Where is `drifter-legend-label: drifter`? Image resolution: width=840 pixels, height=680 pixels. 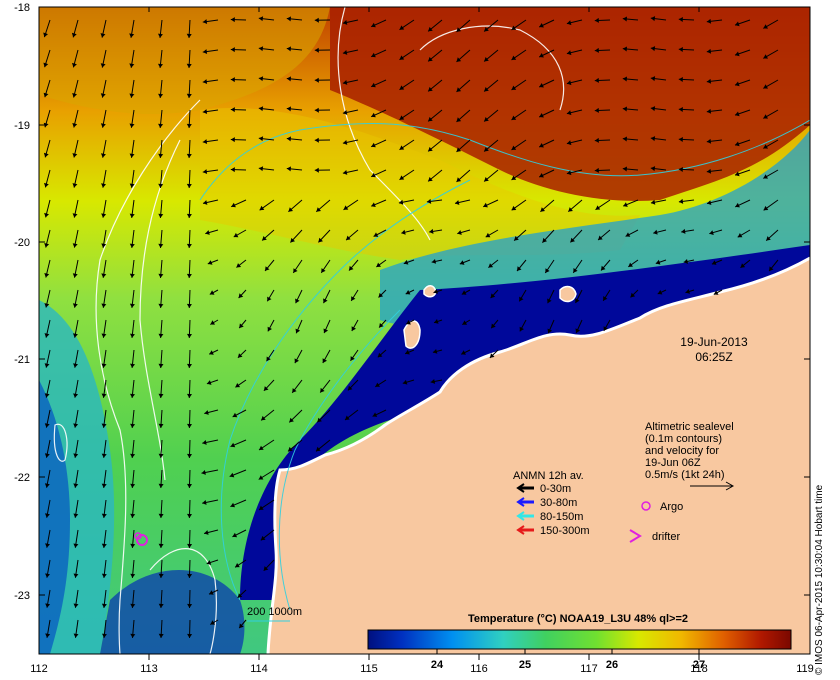
drifter-legend-label: drifter is located at coordinates (666, 537).